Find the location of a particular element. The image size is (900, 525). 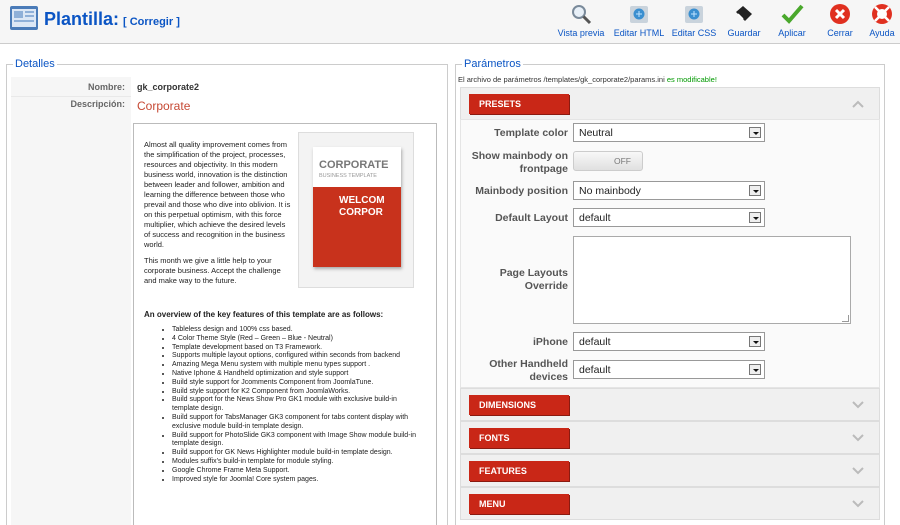

default-layout-label: Default Layout is located at coordinates (531, 218).